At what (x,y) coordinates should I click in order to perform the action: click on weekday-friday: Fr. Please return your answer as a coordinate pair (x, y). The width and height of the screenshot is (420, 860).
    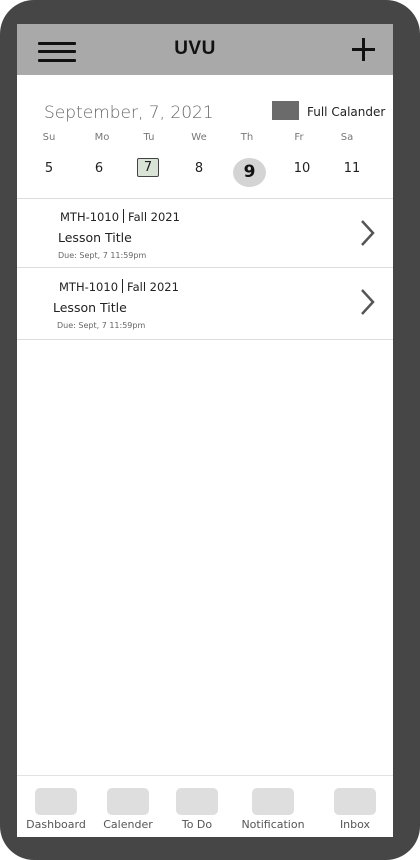
    Looking at the image, I should click on (299, 137).